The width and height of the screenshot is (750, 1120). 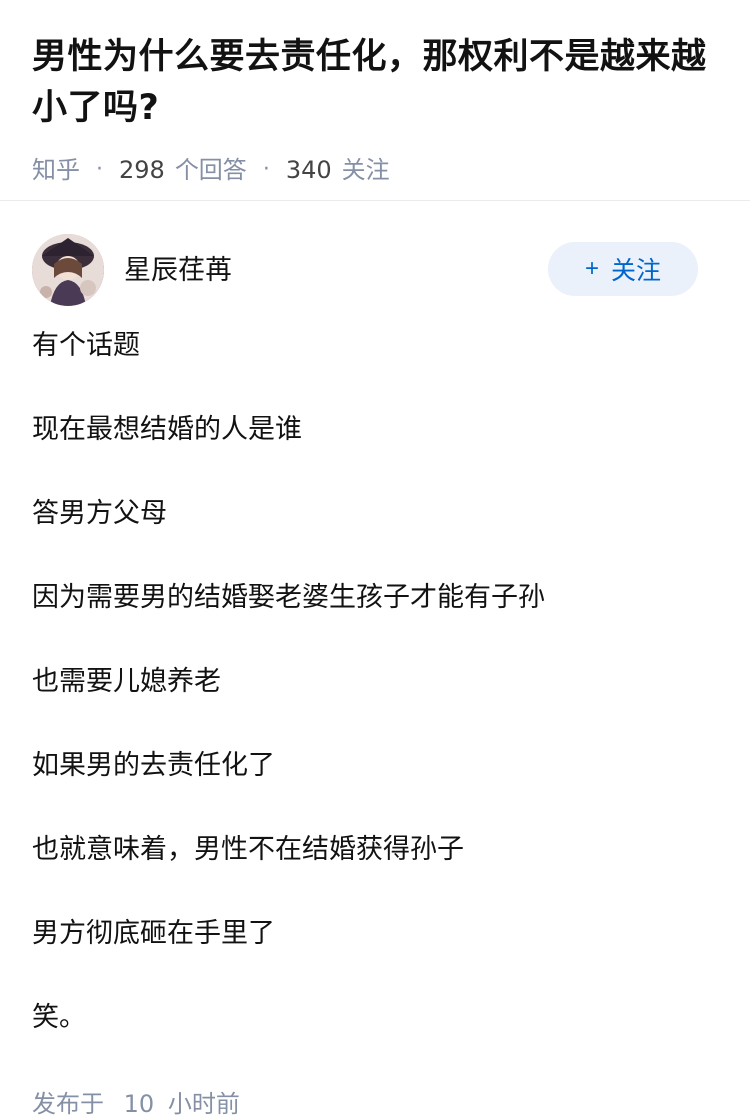 What do you see at coordinates (178, 267) in the screenshot?
I see `author-name: 星辰荏苒` at bounding box center [178, 267].